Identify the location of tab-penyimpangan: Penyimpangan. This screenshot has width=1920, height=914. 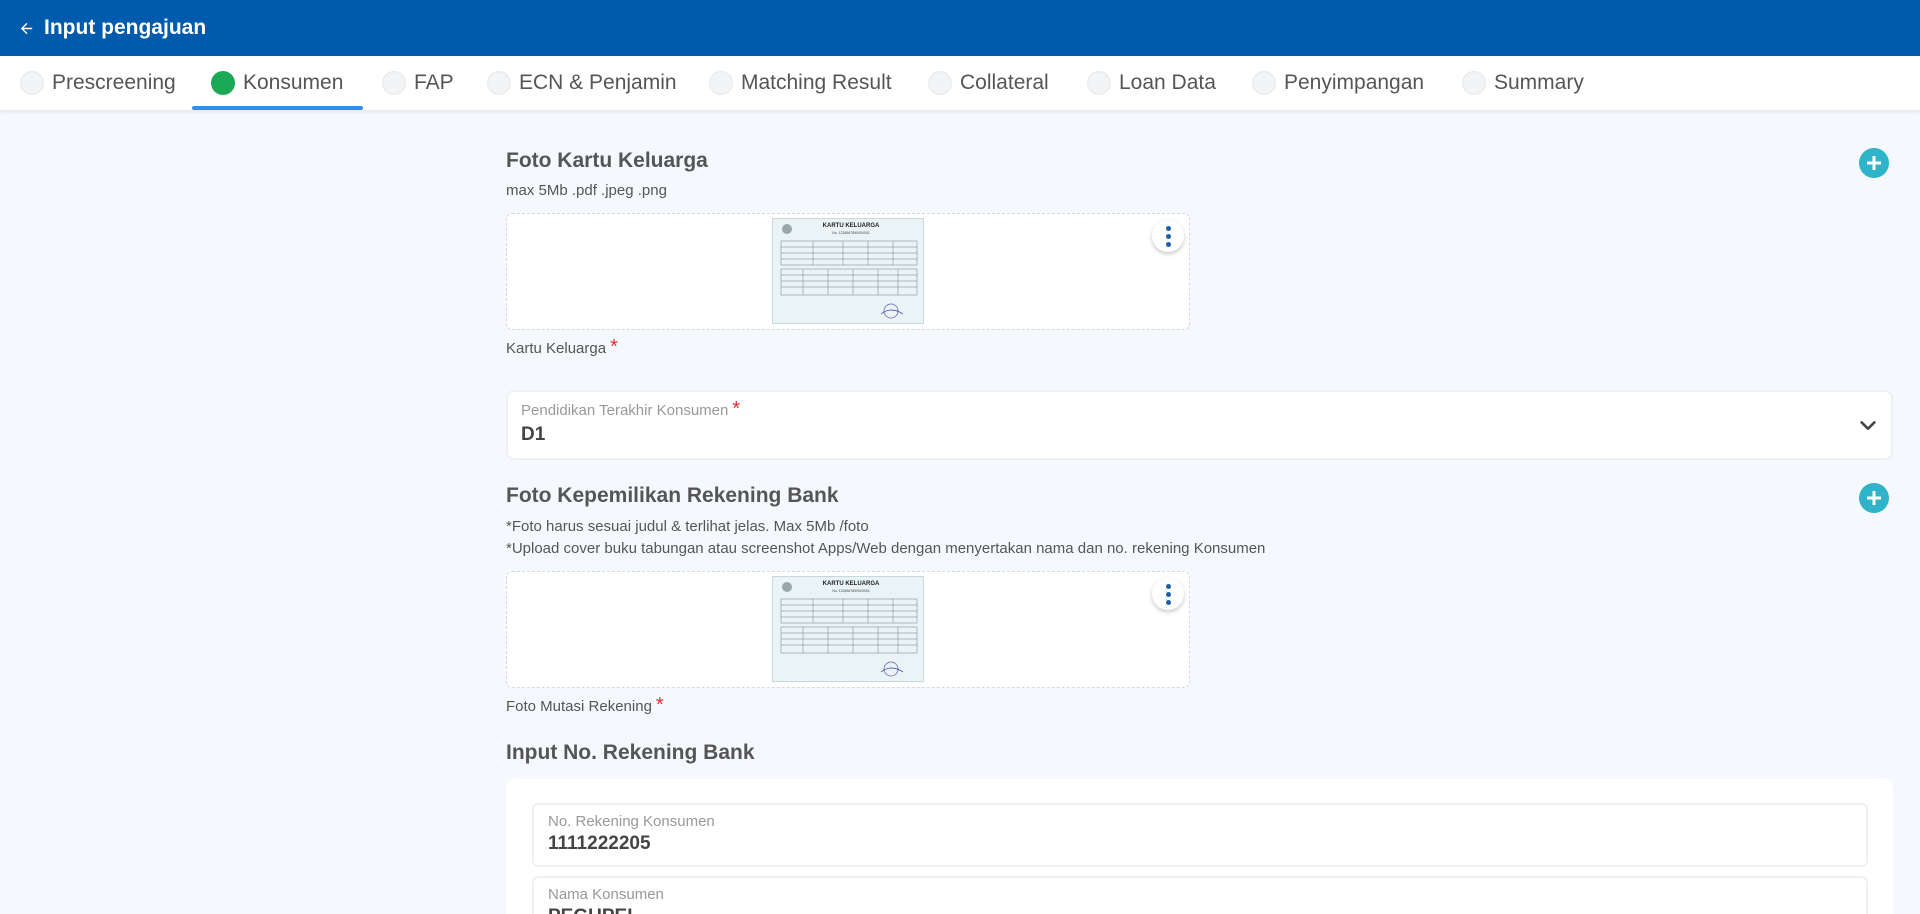
(1338, 83).